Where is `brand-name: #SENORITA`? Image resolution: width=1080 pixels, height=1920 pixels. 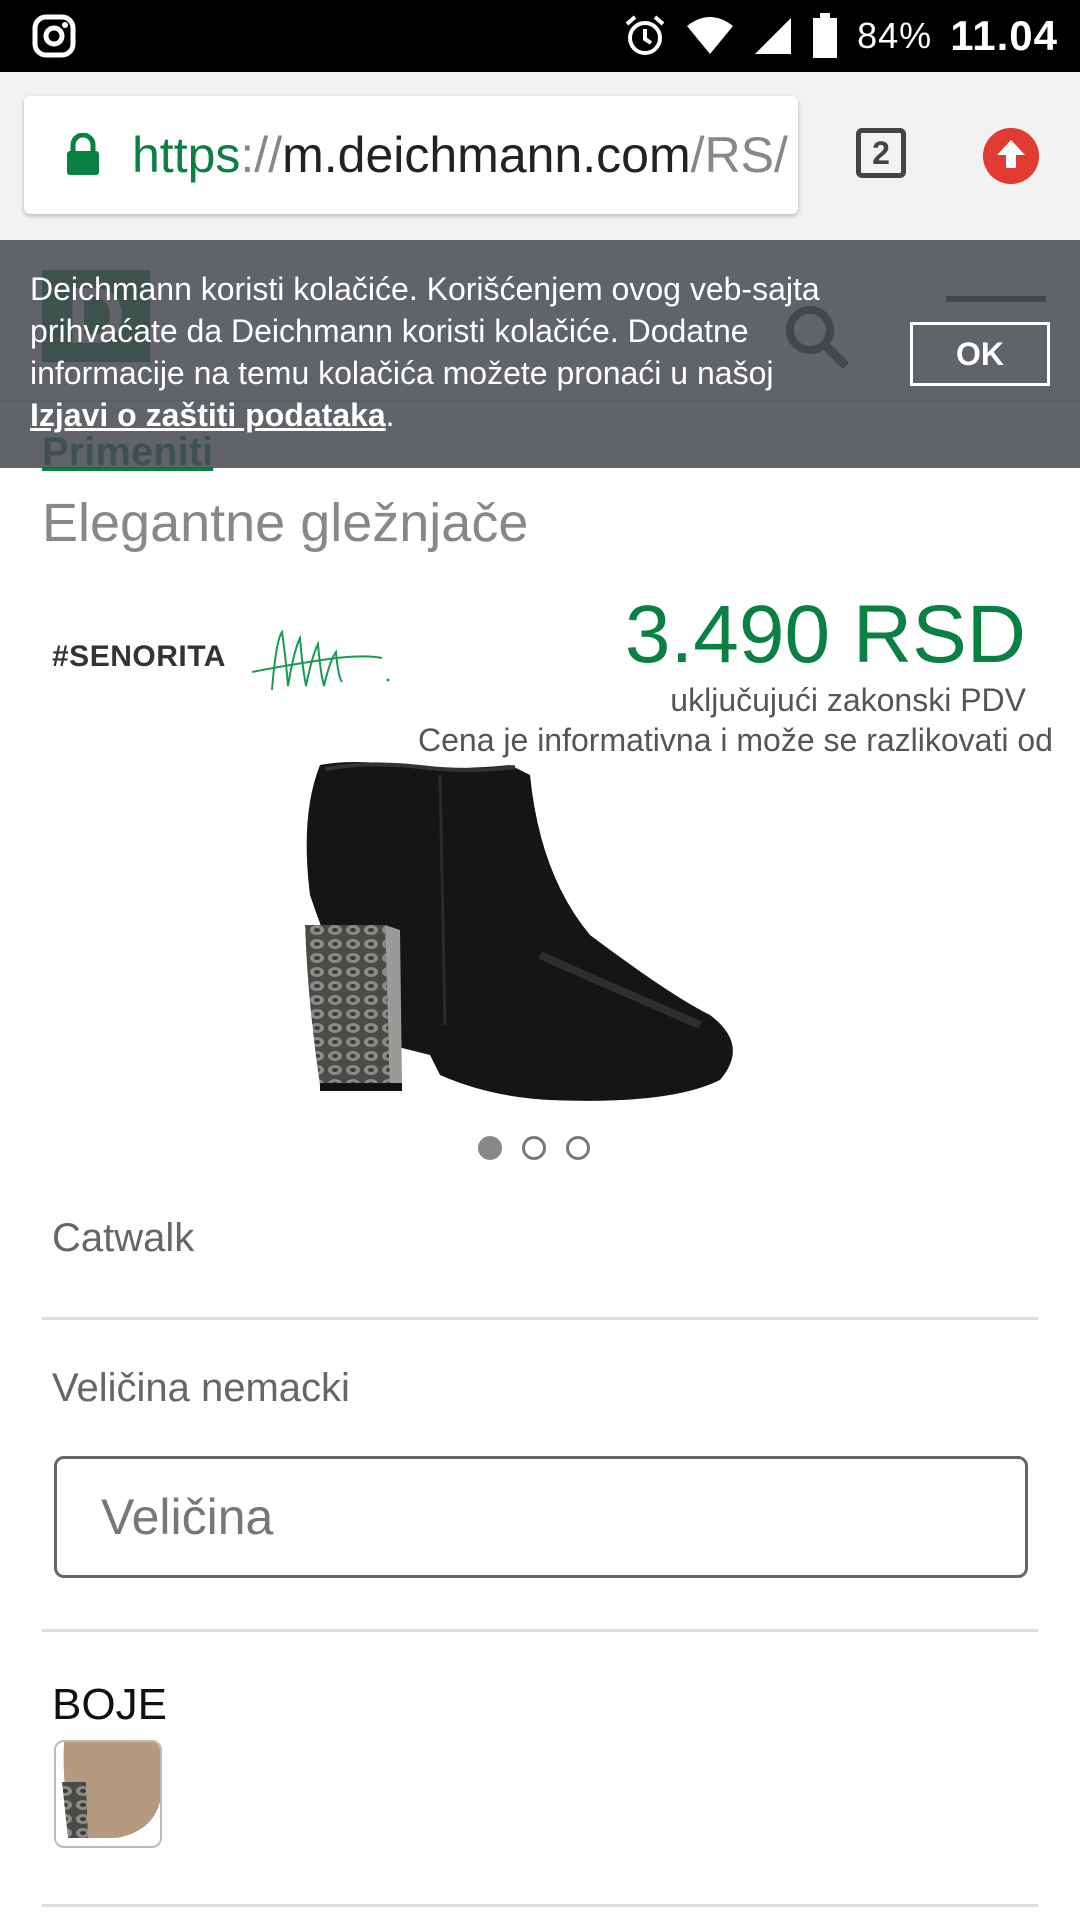
brand-name: #SENORITA is located at coordinates (139, 656).